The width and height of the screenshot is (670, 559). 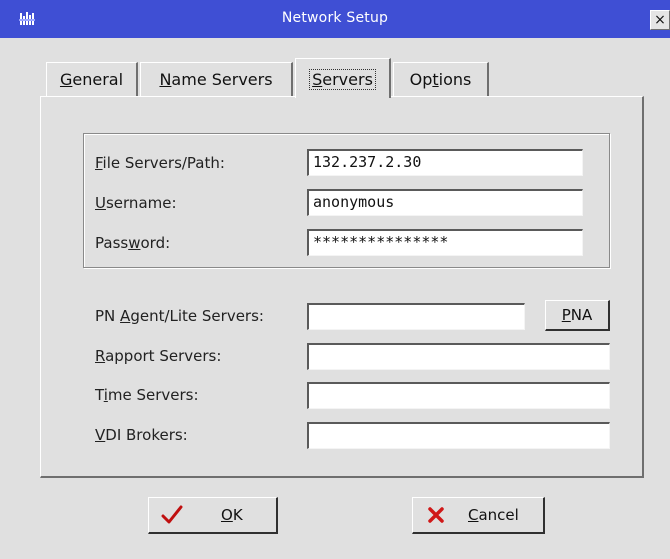 I want to click on file-servers-label: File Servers/Path:, so click(x=160, y=163).